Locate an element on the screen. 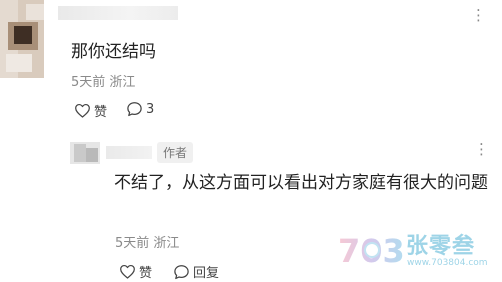  reply-text: 不结了，从这方面可以看出对方家庭有很大的问题 is located at coordinates (301, 183).